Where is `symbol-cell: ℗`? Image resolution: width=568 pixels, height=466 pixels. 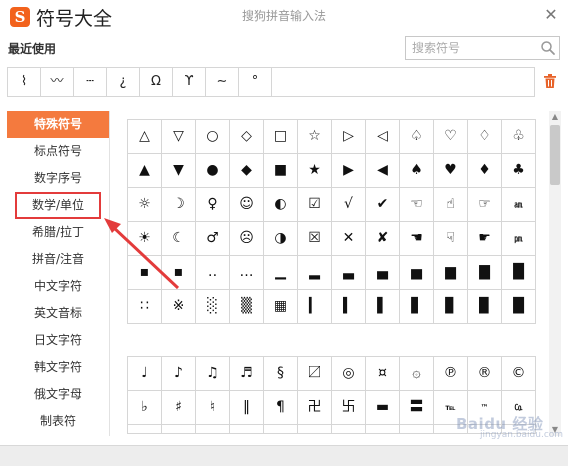 symbol-cell: ℗ is located at coordinates (451, 374).